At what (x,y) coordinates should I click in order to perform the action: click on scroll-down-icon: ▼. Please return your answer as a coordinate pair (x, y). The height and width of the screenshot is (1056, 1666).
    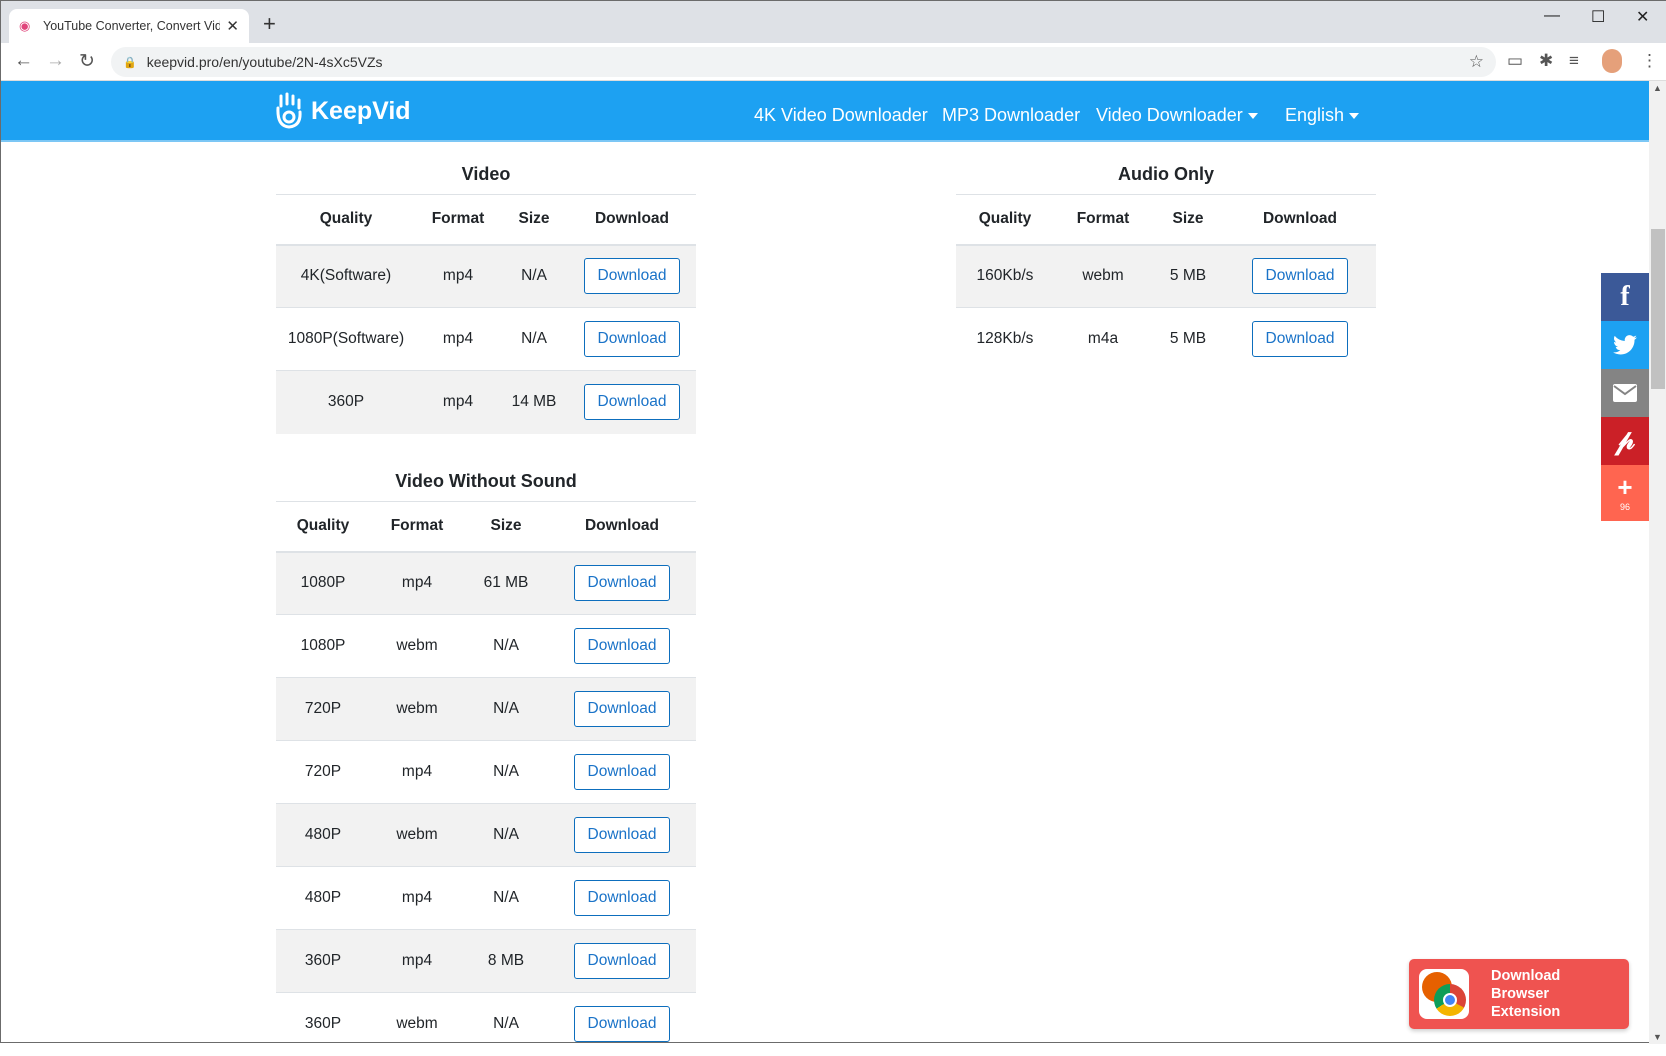
    Looking at the image, I should click on (1657, 1037).